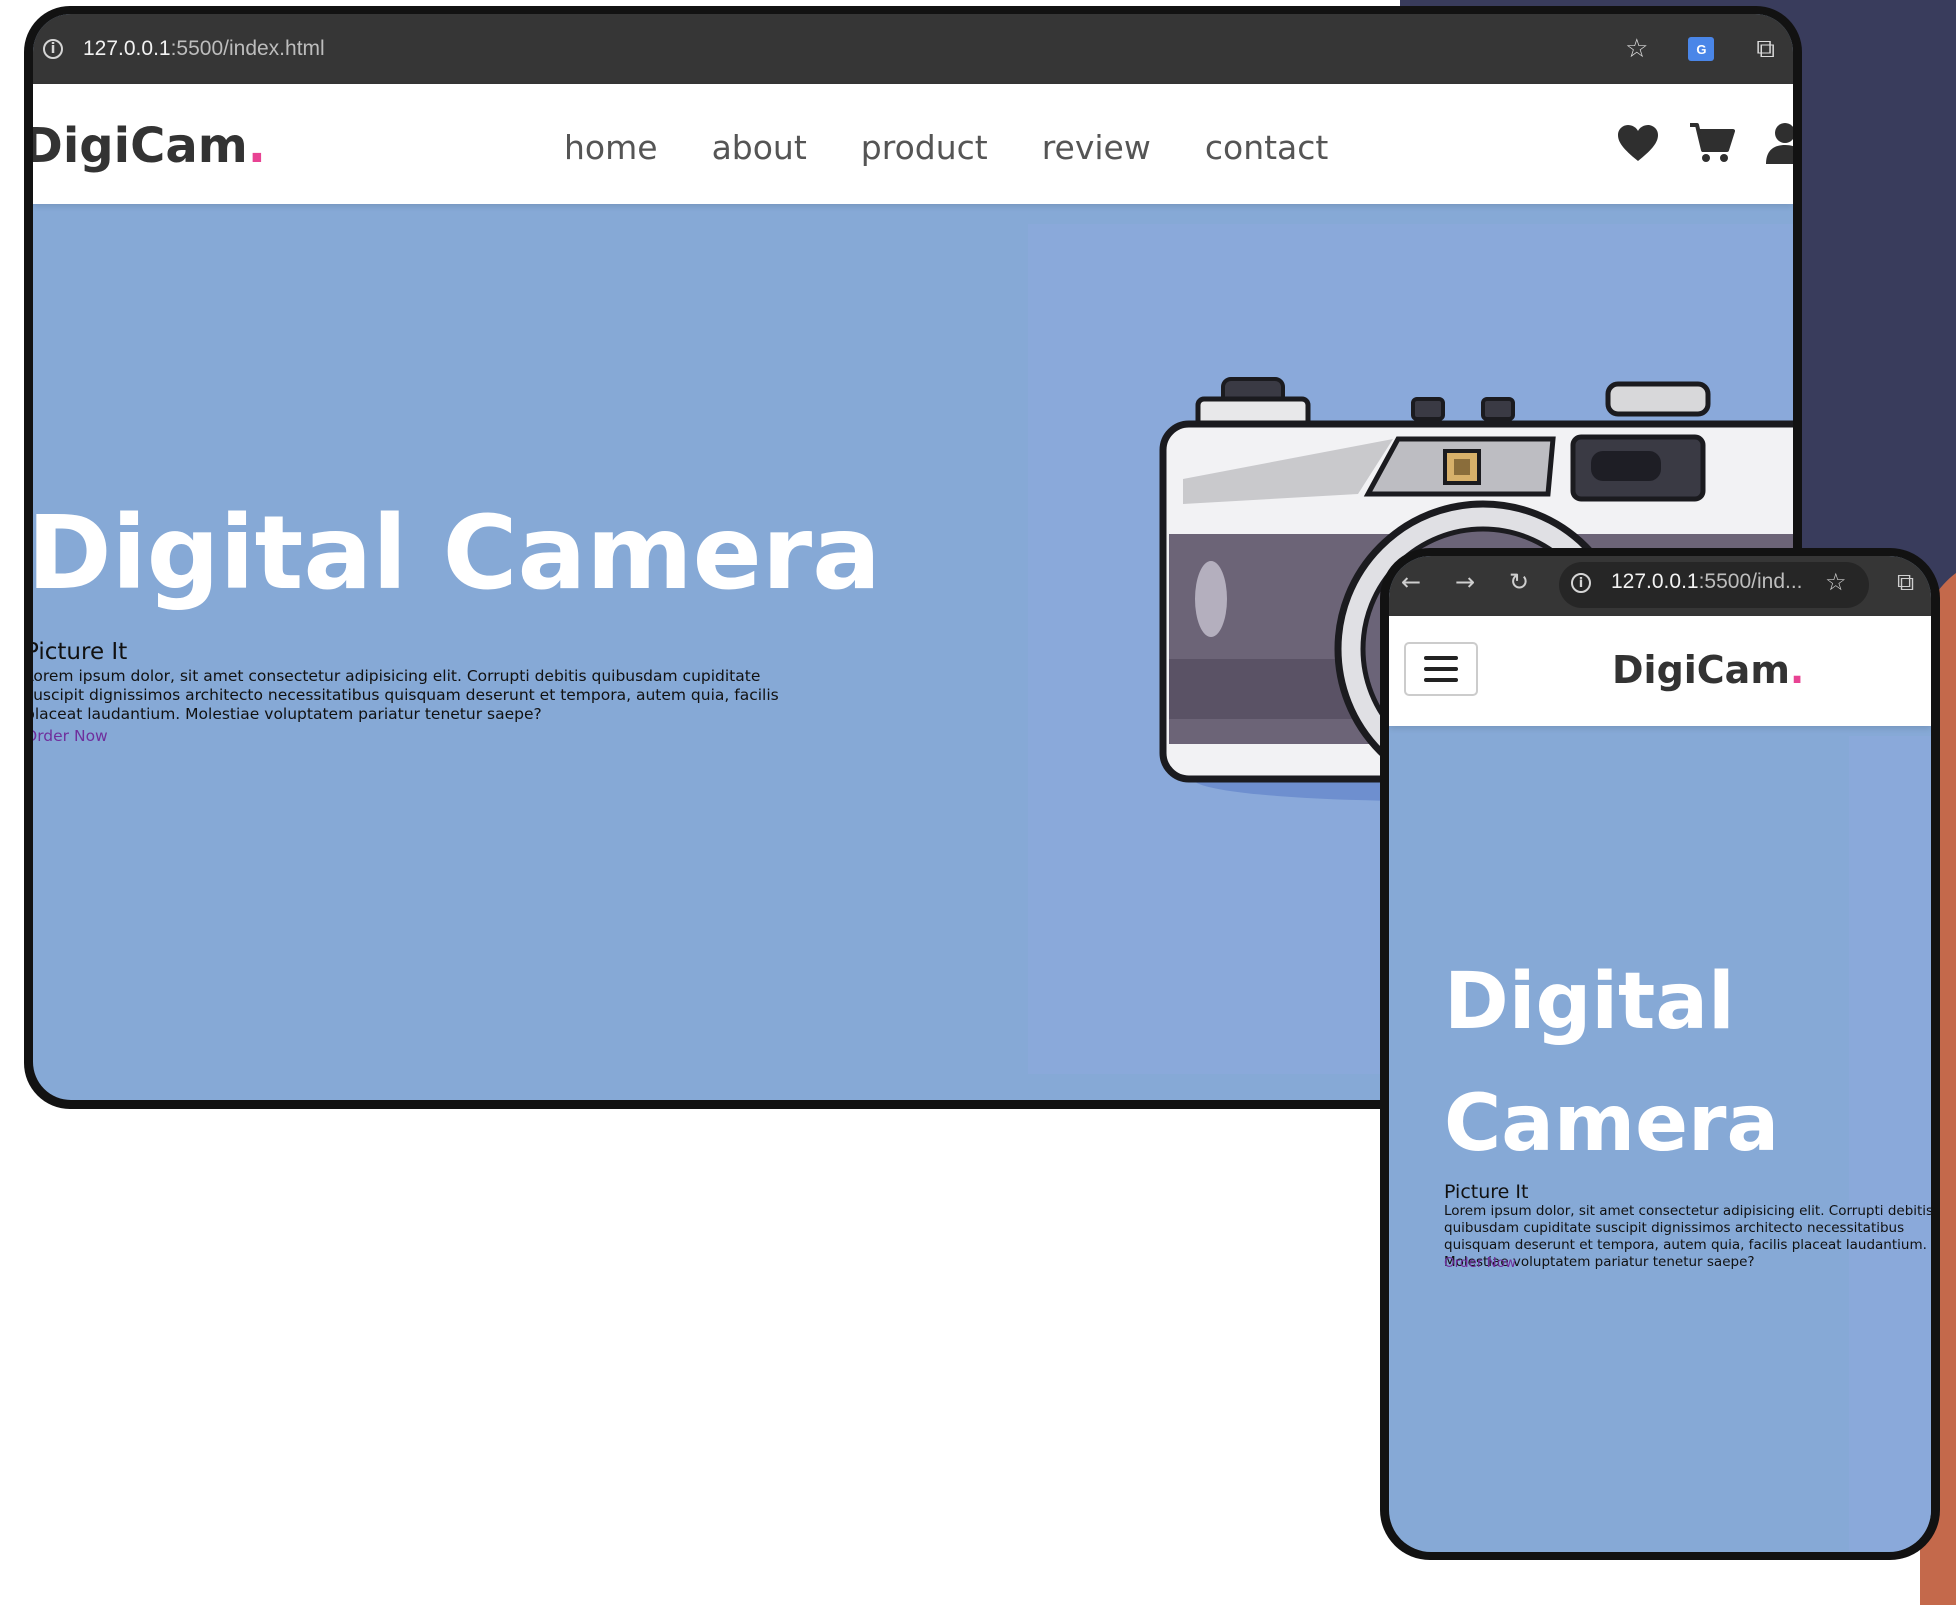 This screenshot has height=1605, width=1956. Describe the element at coordinates (1465, 582) in the screenshot. I see `forward-arrow-icon: →` at that location.